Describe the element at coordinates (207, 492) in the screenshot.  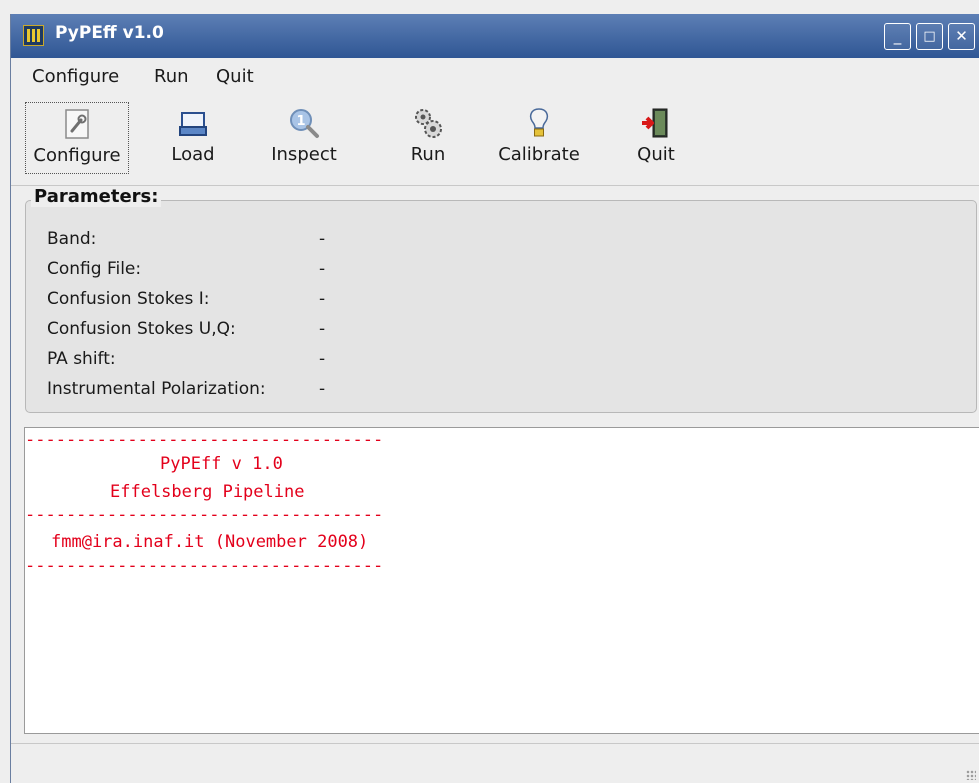
I see `console-subtitle: Effelsberg Pipeline` at that location.